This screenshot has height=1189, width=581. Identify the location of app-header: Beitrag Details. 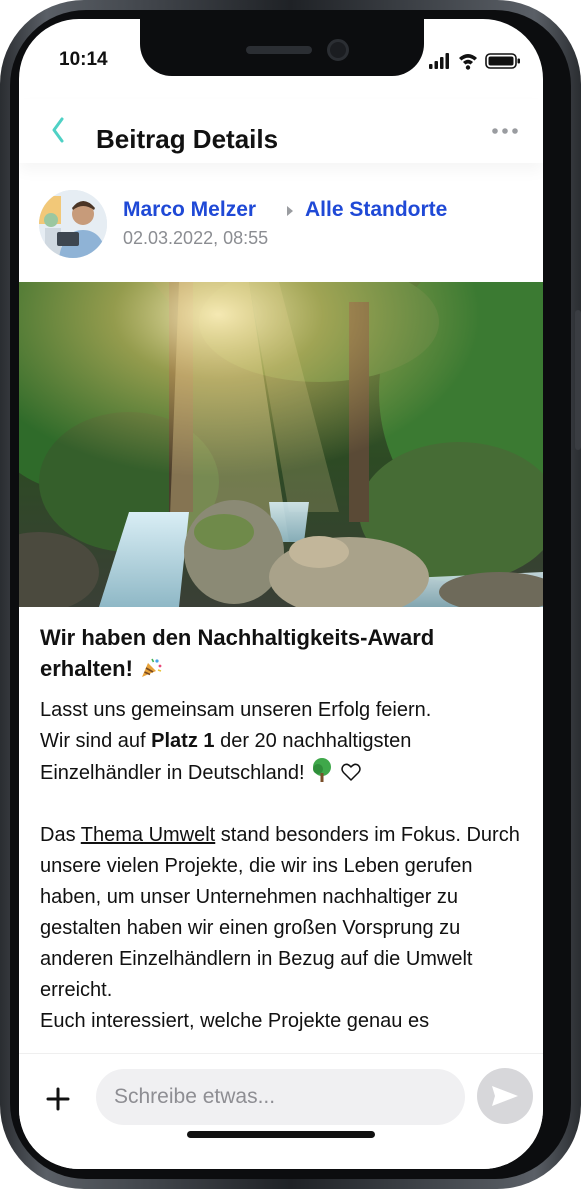
(281, 131).